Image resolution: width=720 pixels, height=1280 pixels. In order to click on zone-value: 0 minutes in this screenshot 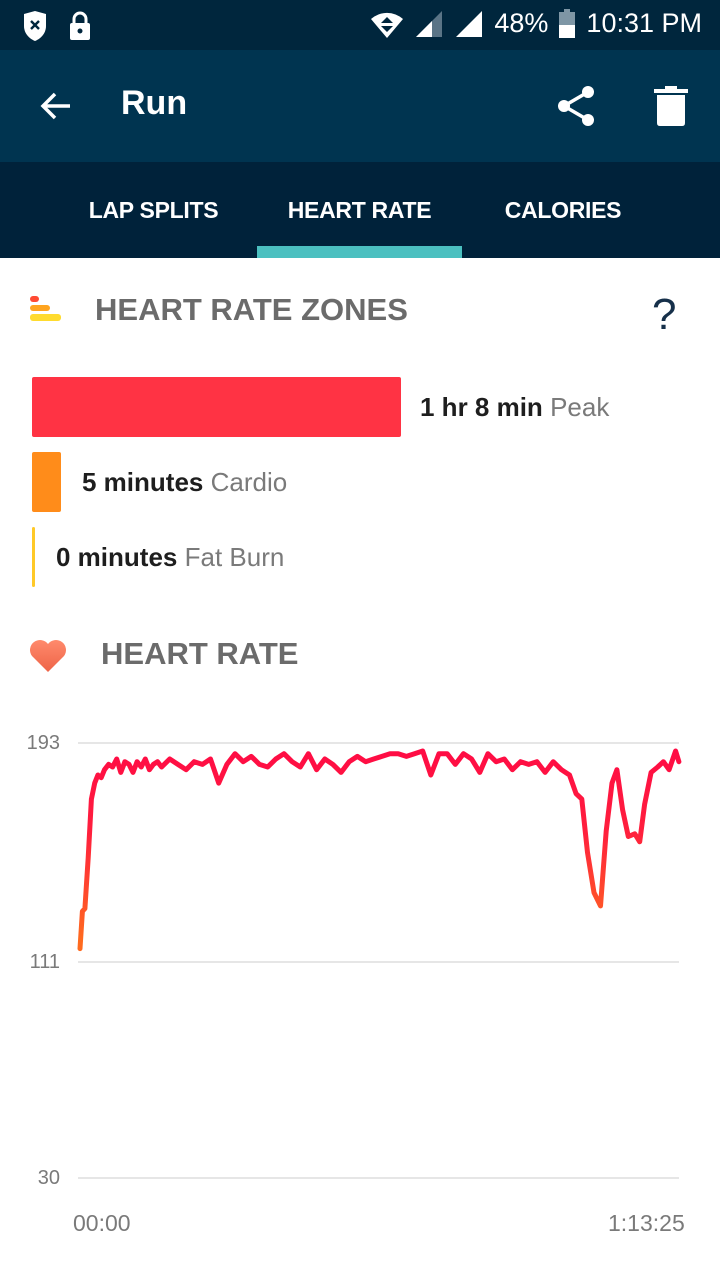, I will do `click(117, 557)`.